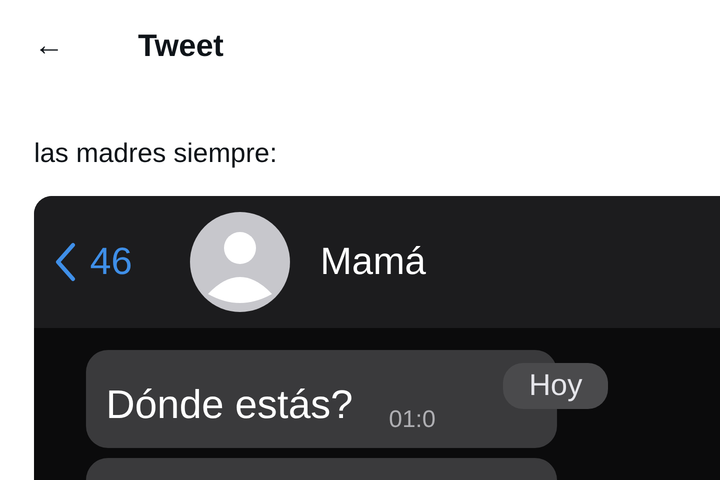 This screenshot has height=480, width=720. What do you see at coordinates (181, 46) in the screenshot?
I see `page-title: Tweet` at bounding box center [181, 46].